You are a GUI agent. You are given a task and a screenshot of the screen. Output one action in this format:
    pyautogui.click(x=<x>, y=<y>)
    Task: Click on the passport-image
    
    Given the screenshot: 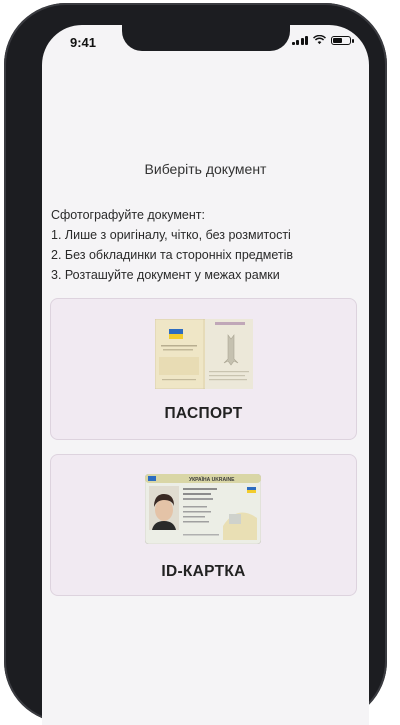 What is the action you would take?
    pyautogui.click(x=204, y=354)
    